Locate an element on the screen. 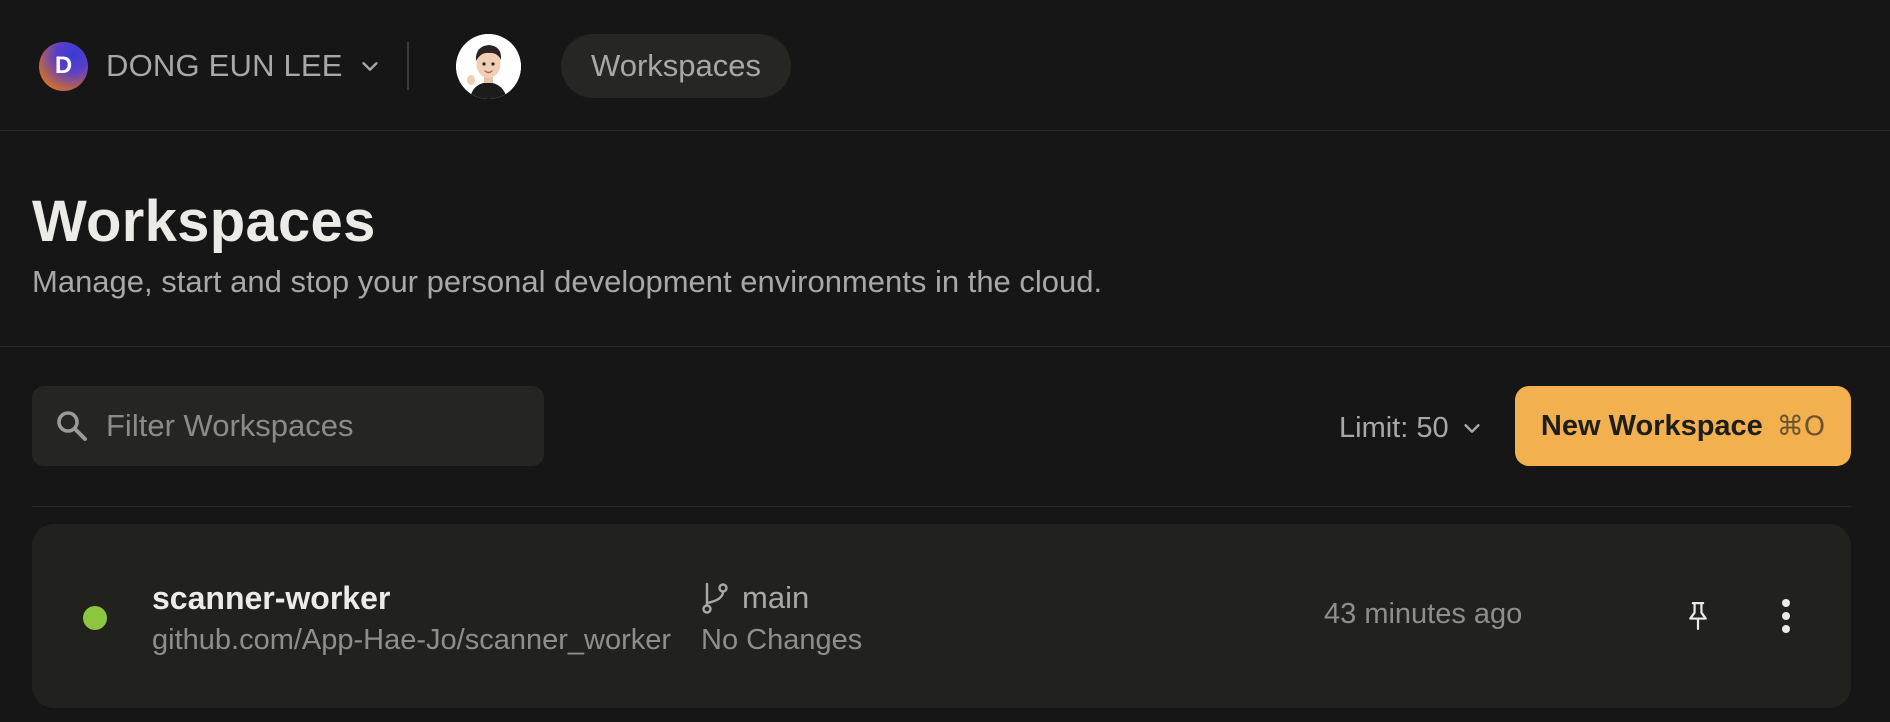 This screenshot has width=1890, height=722. org-avatar: D is located at coordinates (63, 66).